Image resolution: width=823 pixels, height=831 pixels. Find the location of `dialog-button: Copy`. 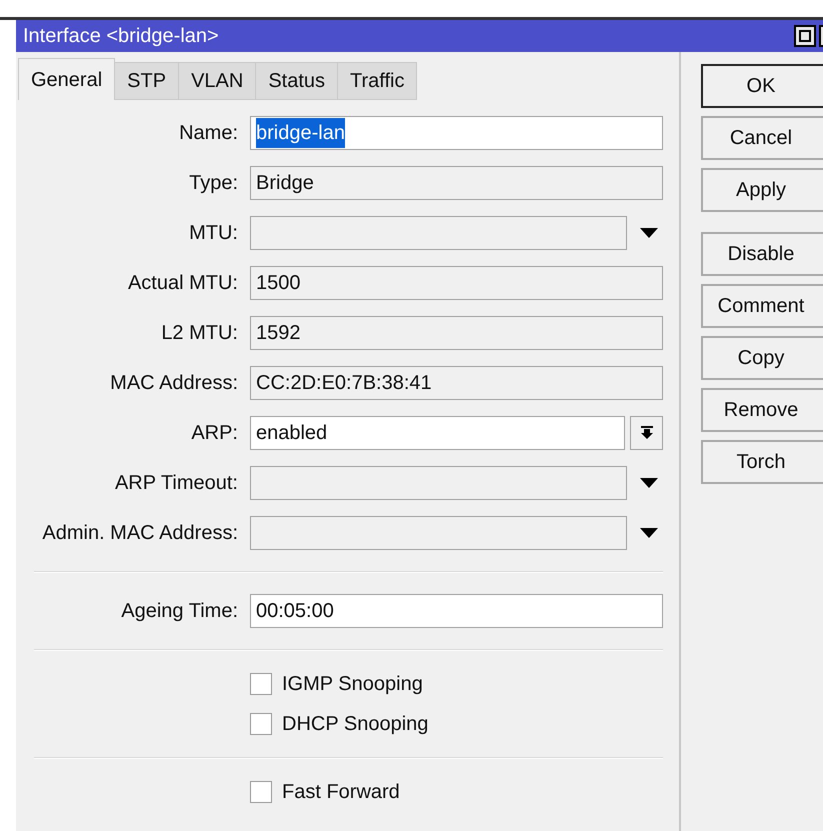

dialog-button: Copy is located at coordinates (762, 358).